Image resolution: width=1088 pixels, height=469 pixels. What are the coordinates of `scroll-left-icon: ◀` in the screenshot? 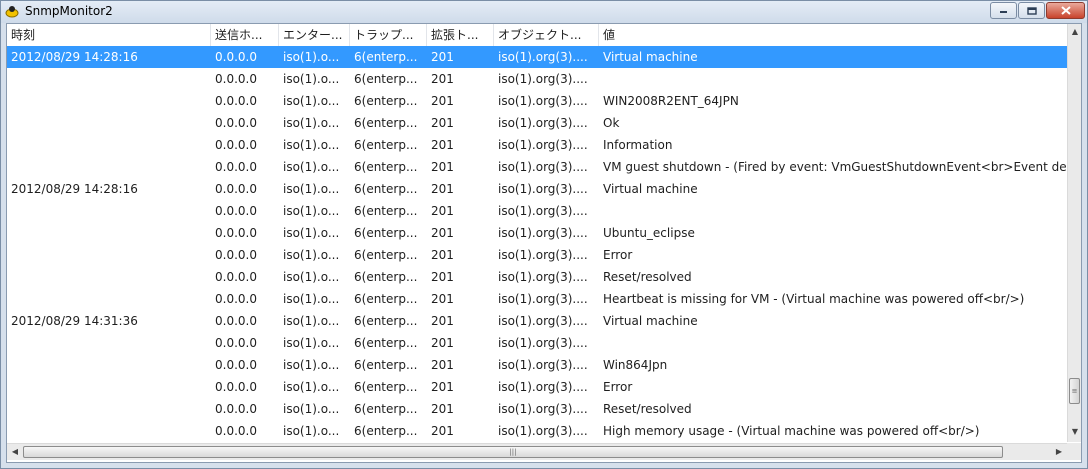 It's located at (15, 452).